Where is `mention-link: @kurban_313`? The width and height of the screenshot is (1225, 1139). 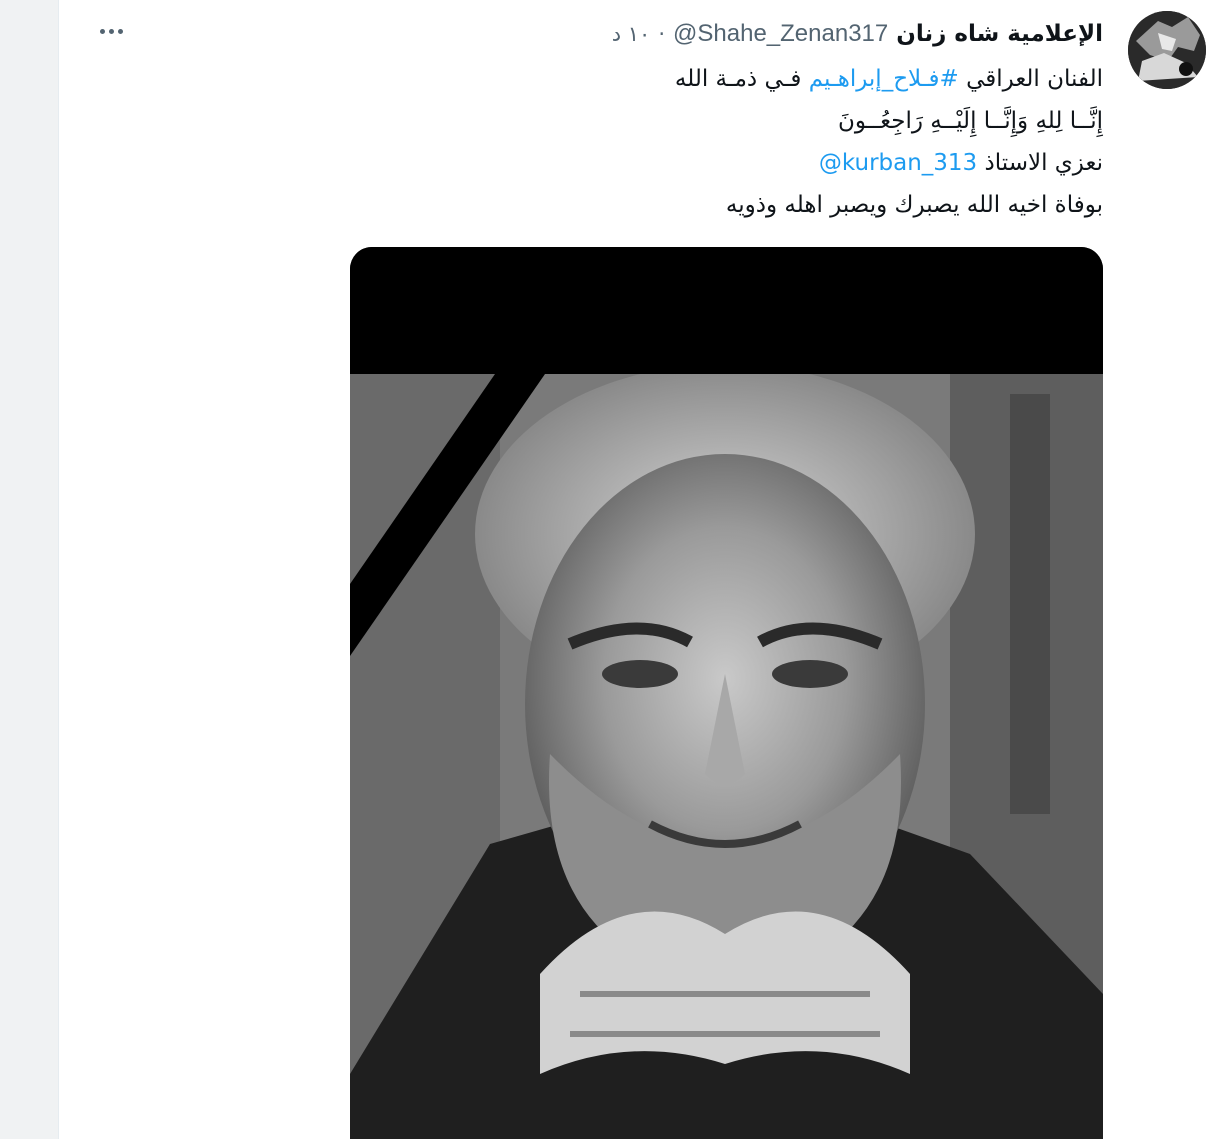 mention-link: @kurban_313 is located at coordinates (898, 163).